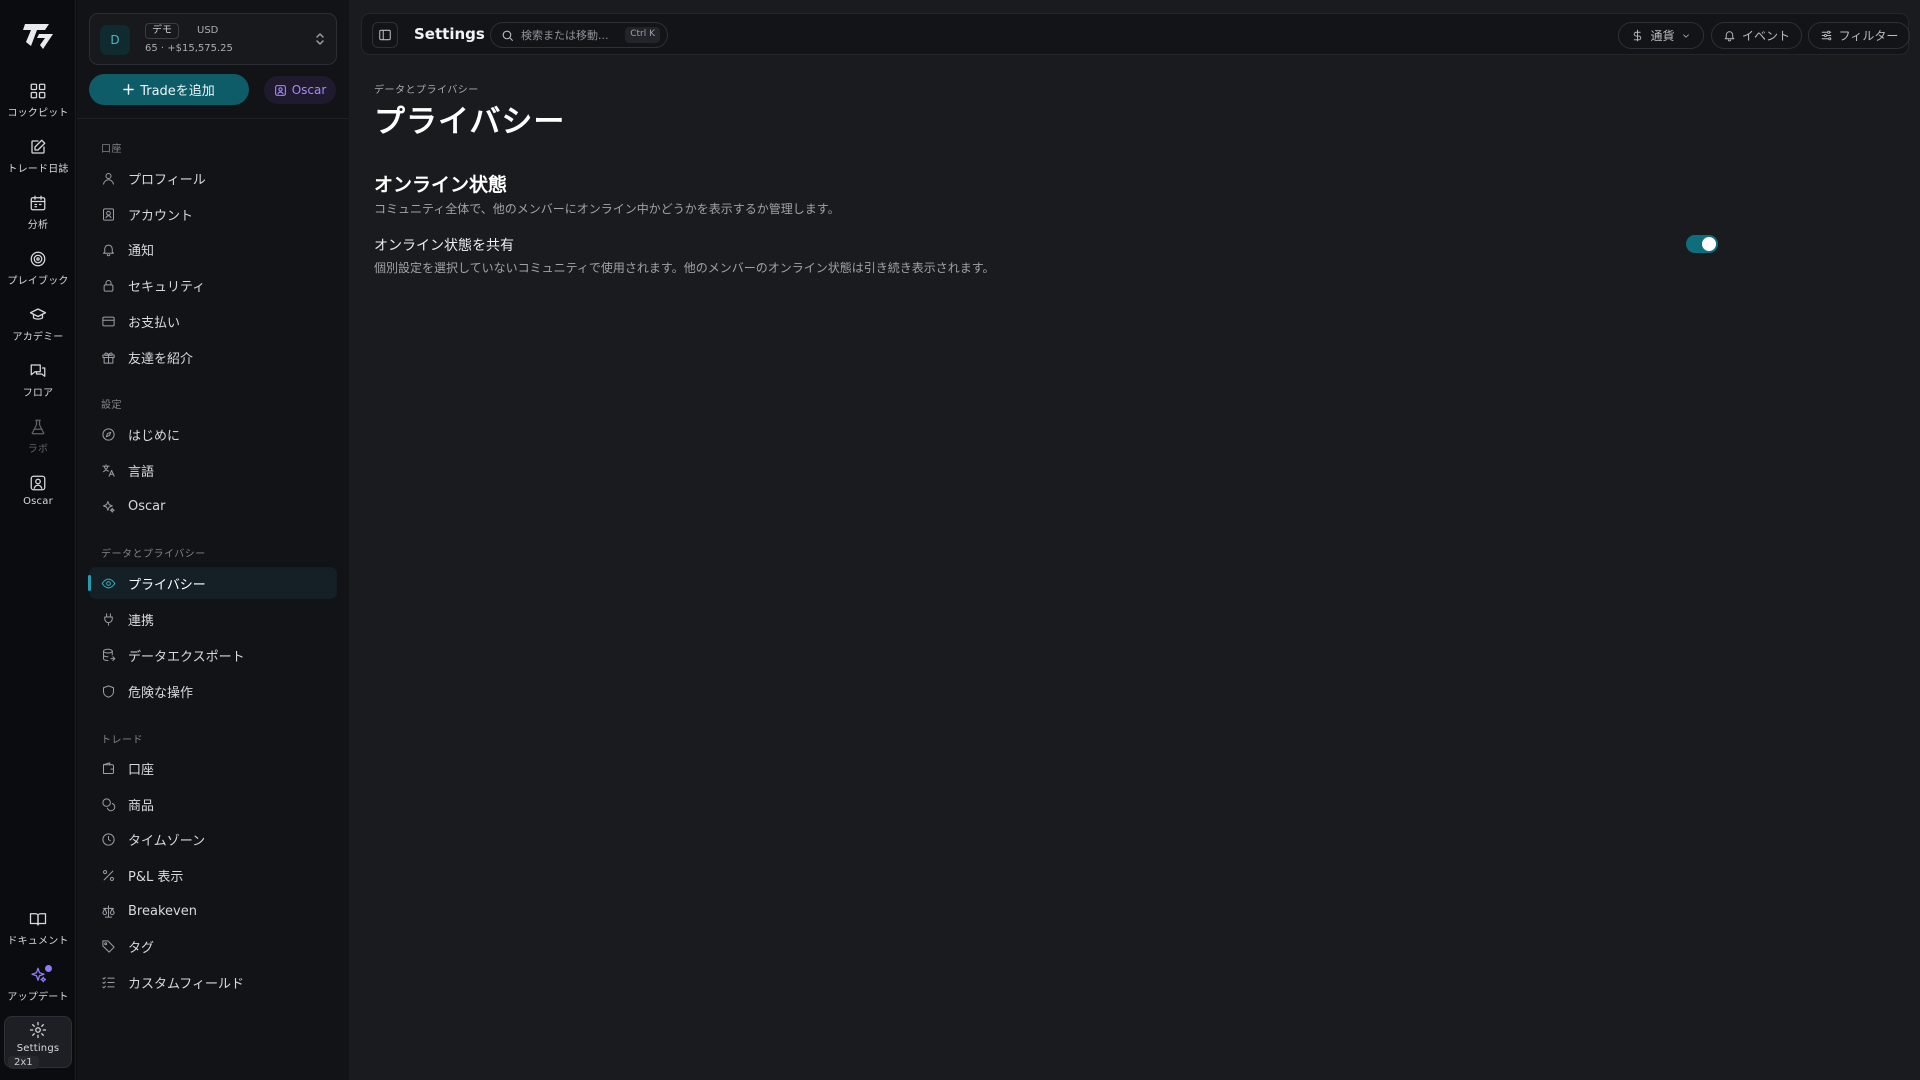  What do you see at coordinates (109, 804) in the screenshot?
I see `coins-icon` at bounding box center [109, 804].